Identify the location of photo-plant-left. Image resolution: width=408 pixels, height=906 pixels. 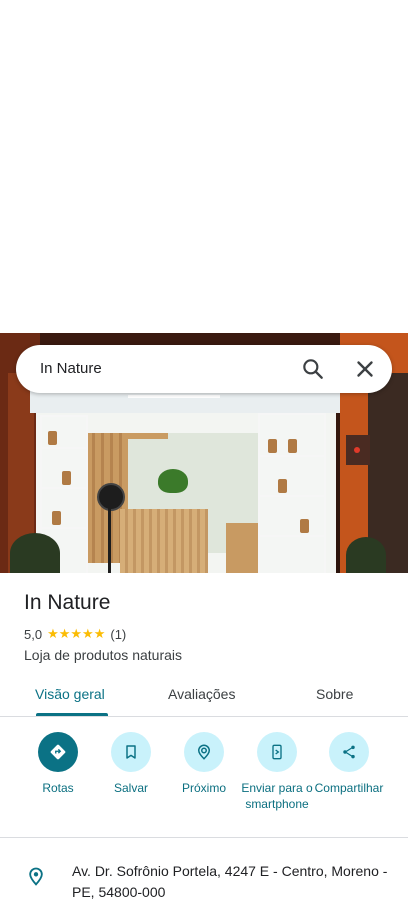
(35, 553).